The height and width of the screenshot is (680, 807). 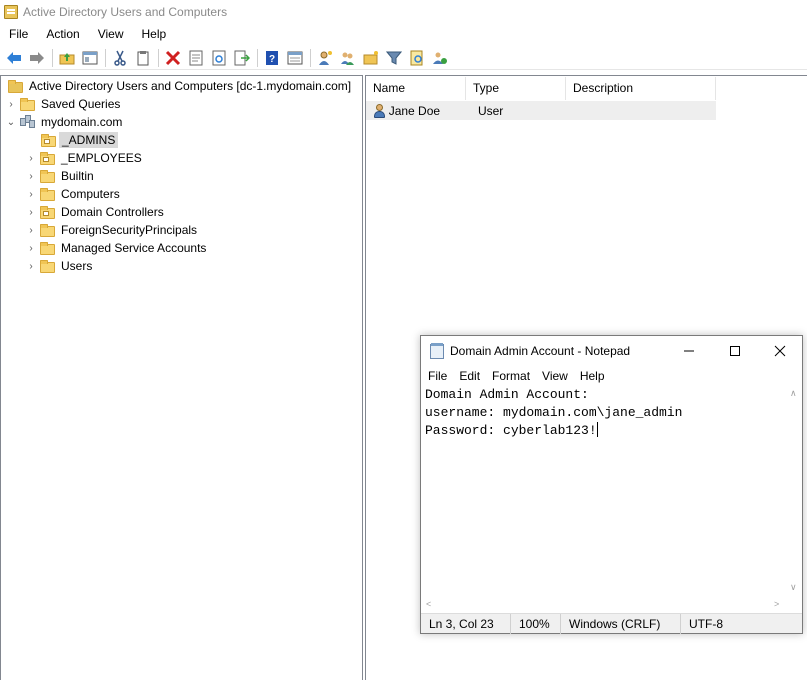 I want to click on text-line: Domain Admin Account:, so click(x=507, y=394).